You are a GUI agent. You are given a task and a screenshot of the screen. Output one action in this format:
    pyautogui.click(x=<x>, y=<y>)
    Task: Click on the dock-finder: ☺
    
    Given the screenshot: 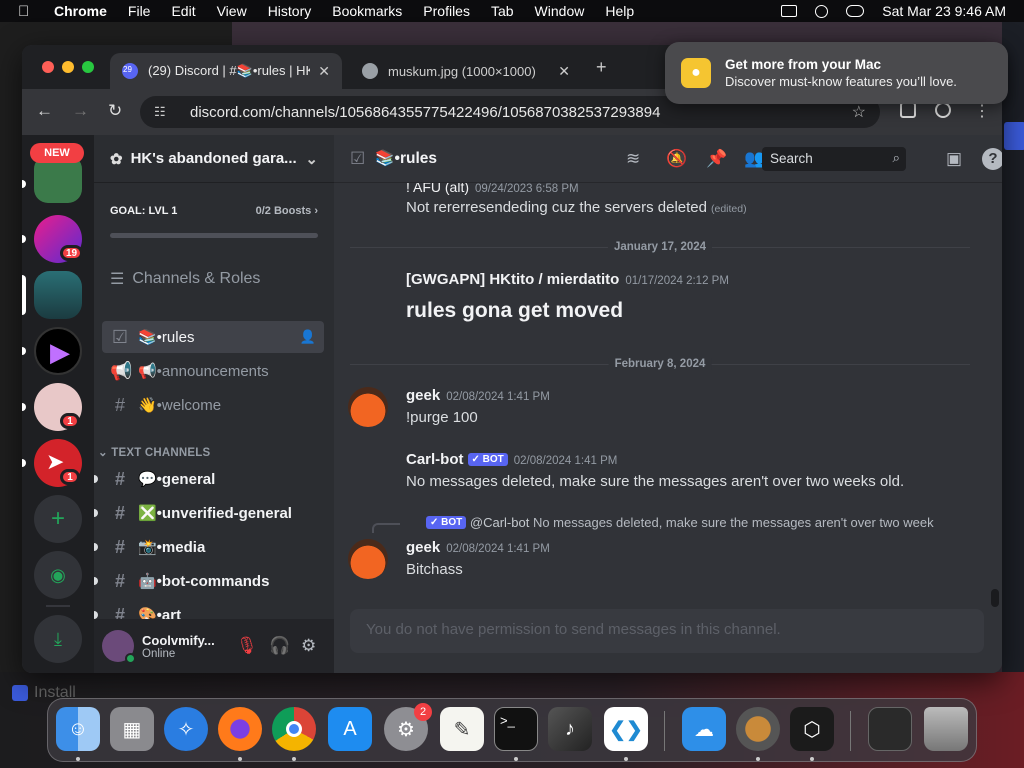 What is the action you would take?
    pyautogui.click(x=78, y=729)
    